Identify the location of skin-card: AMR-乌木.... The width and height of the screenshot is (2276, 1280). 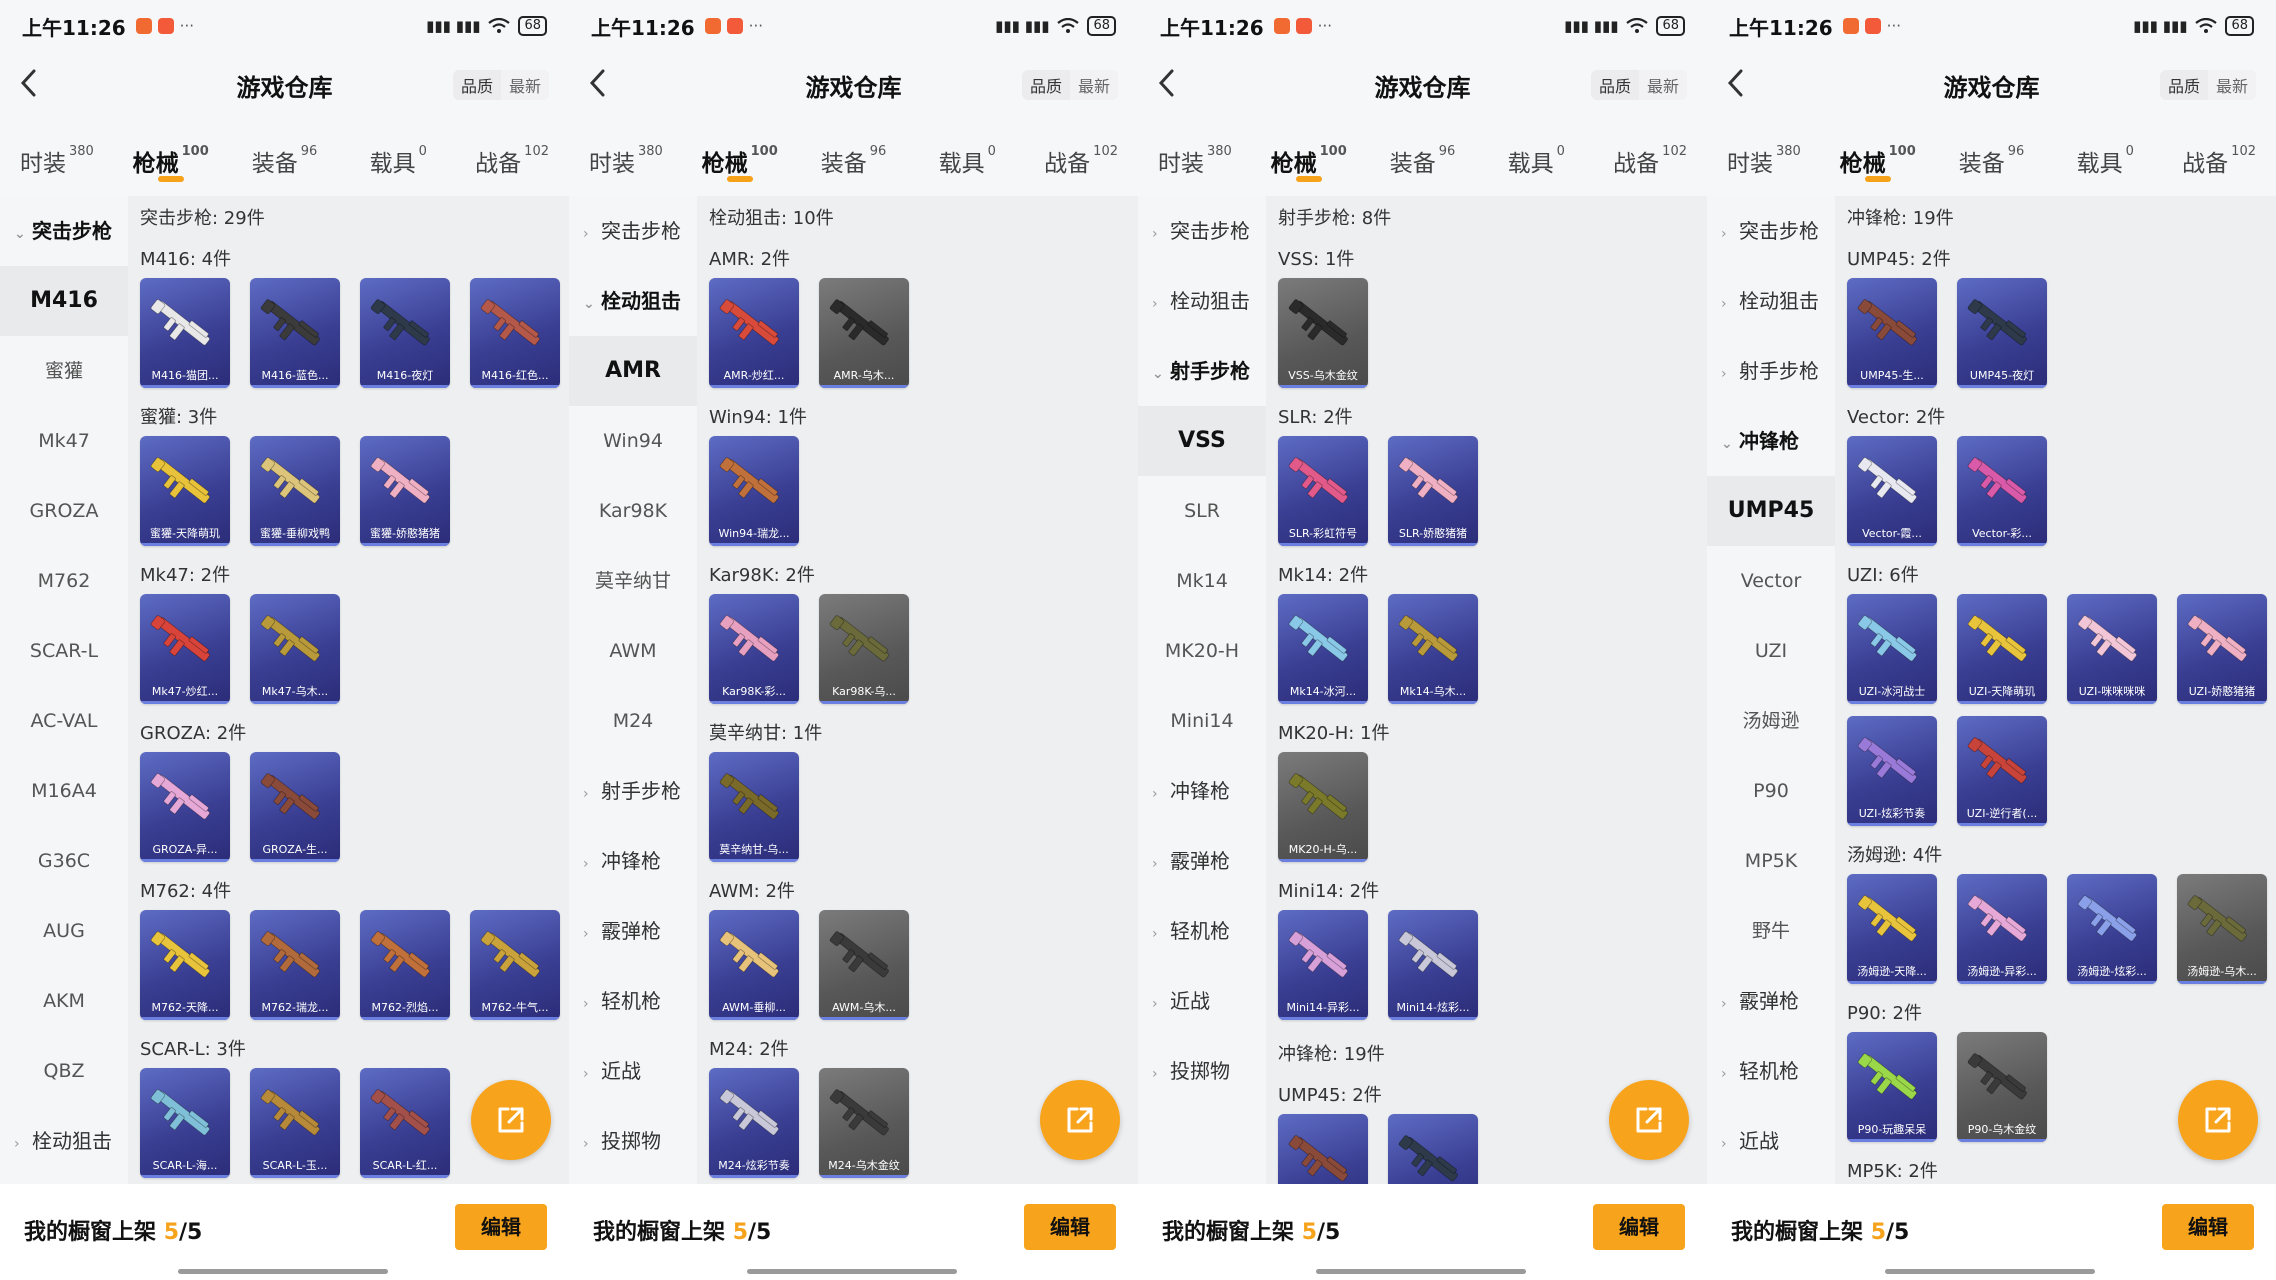
(864, 333).